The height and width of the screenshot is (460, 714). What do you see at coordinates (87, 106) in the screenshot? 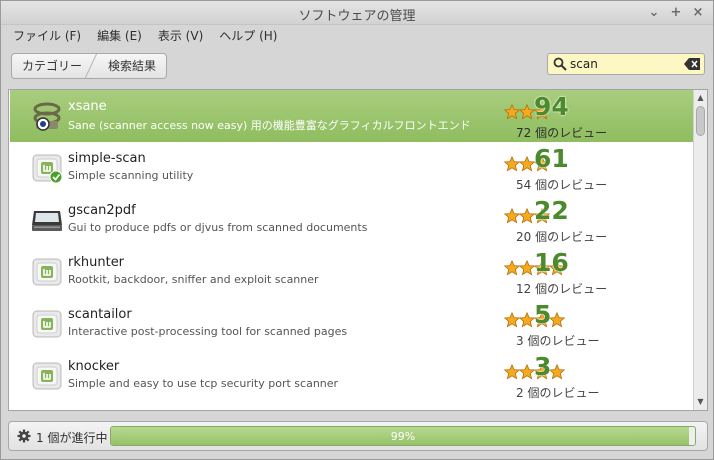
I see `package-name: xsane` at bounding box center [87, 106].